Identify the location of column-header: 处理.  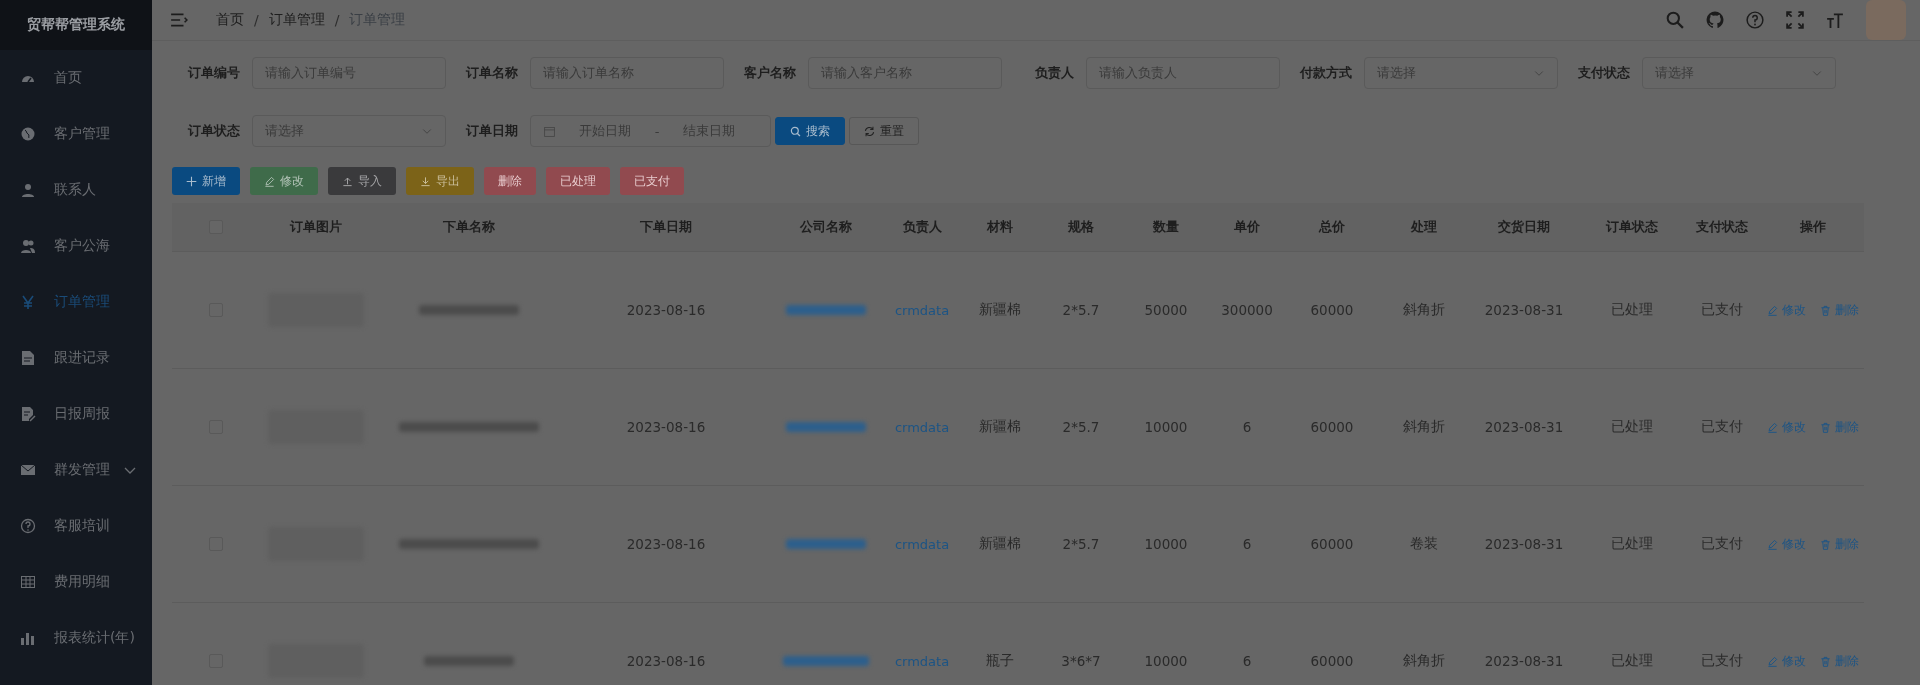
(1424, 227).